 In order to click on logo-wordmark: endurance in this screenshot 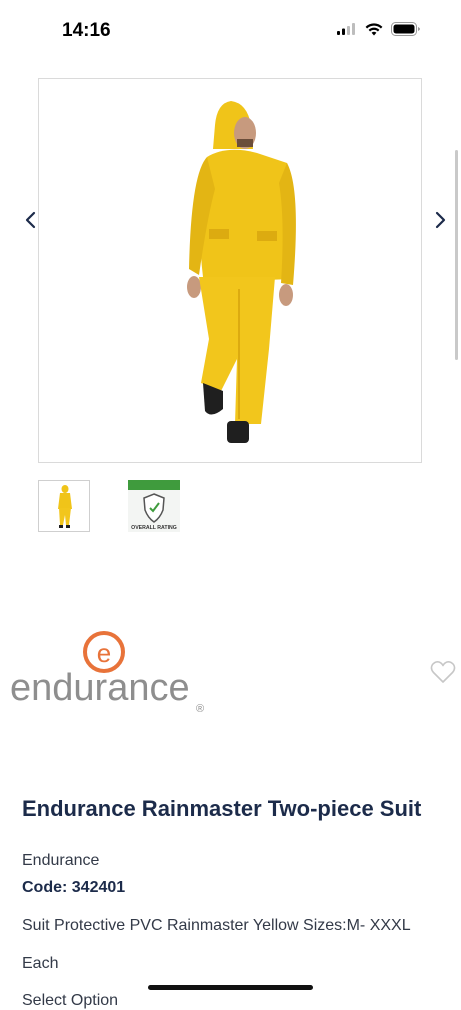, I will do `click(100, 688)`.